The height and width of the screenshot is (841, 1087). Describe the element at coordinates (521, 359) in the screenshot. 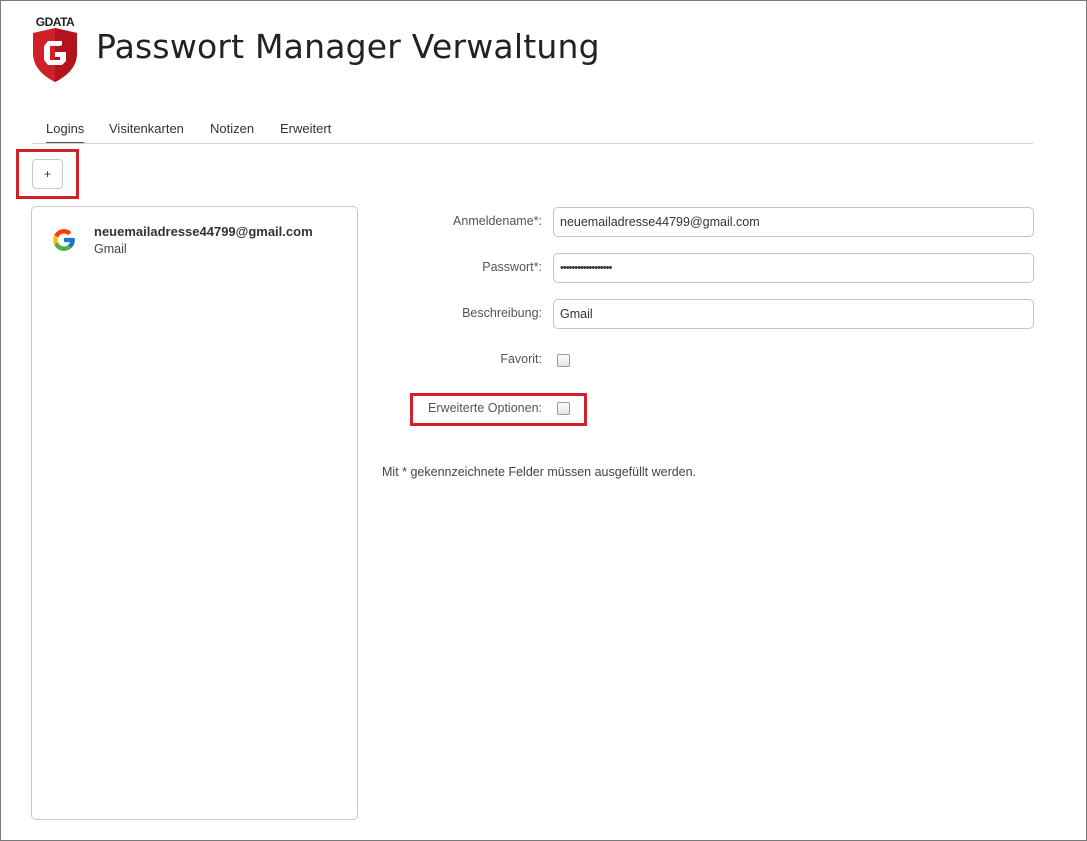

I see `favorite-label: Favorit:` at that location.